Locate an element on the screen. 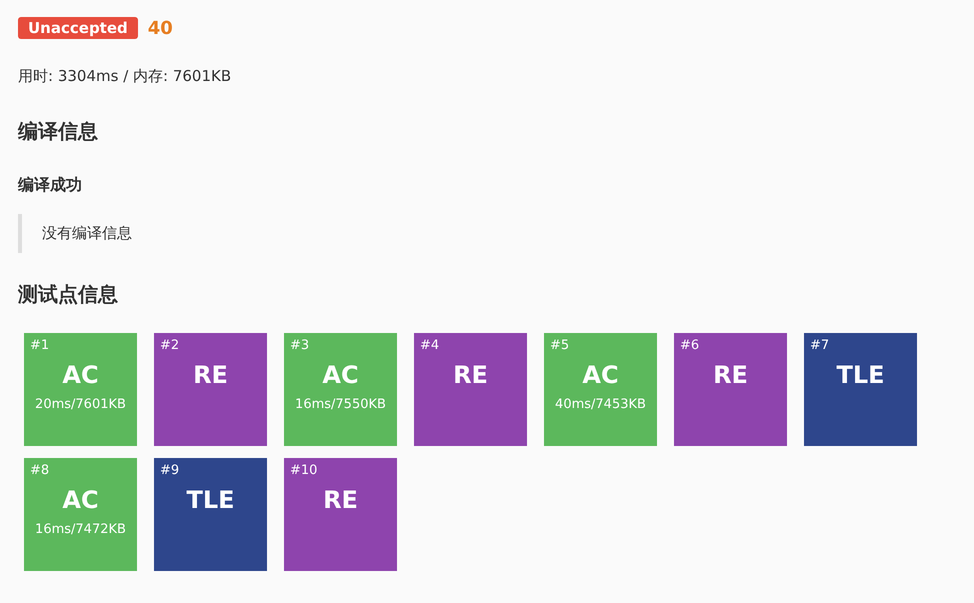 The image size is (974, 603). time-memory: 40ms/7453KB is located at coordinates (600, 404).